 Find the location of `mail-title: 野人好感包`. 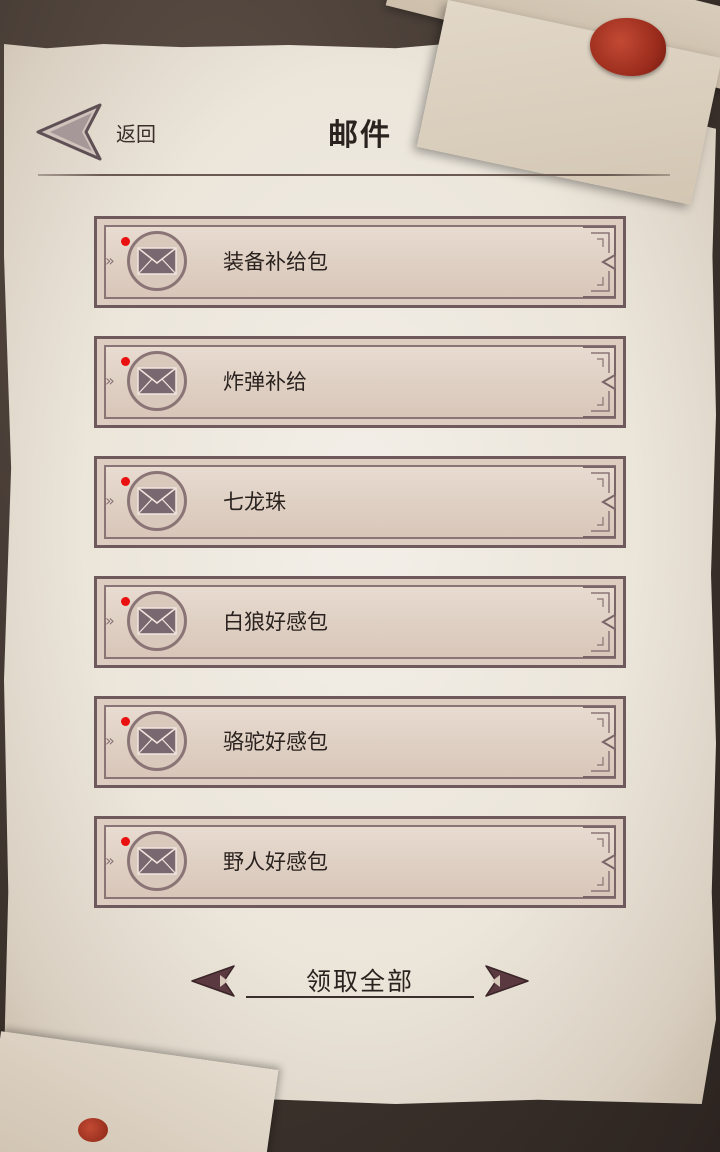

mail-title: 野人好感包 is located at coordinates (275, 862).